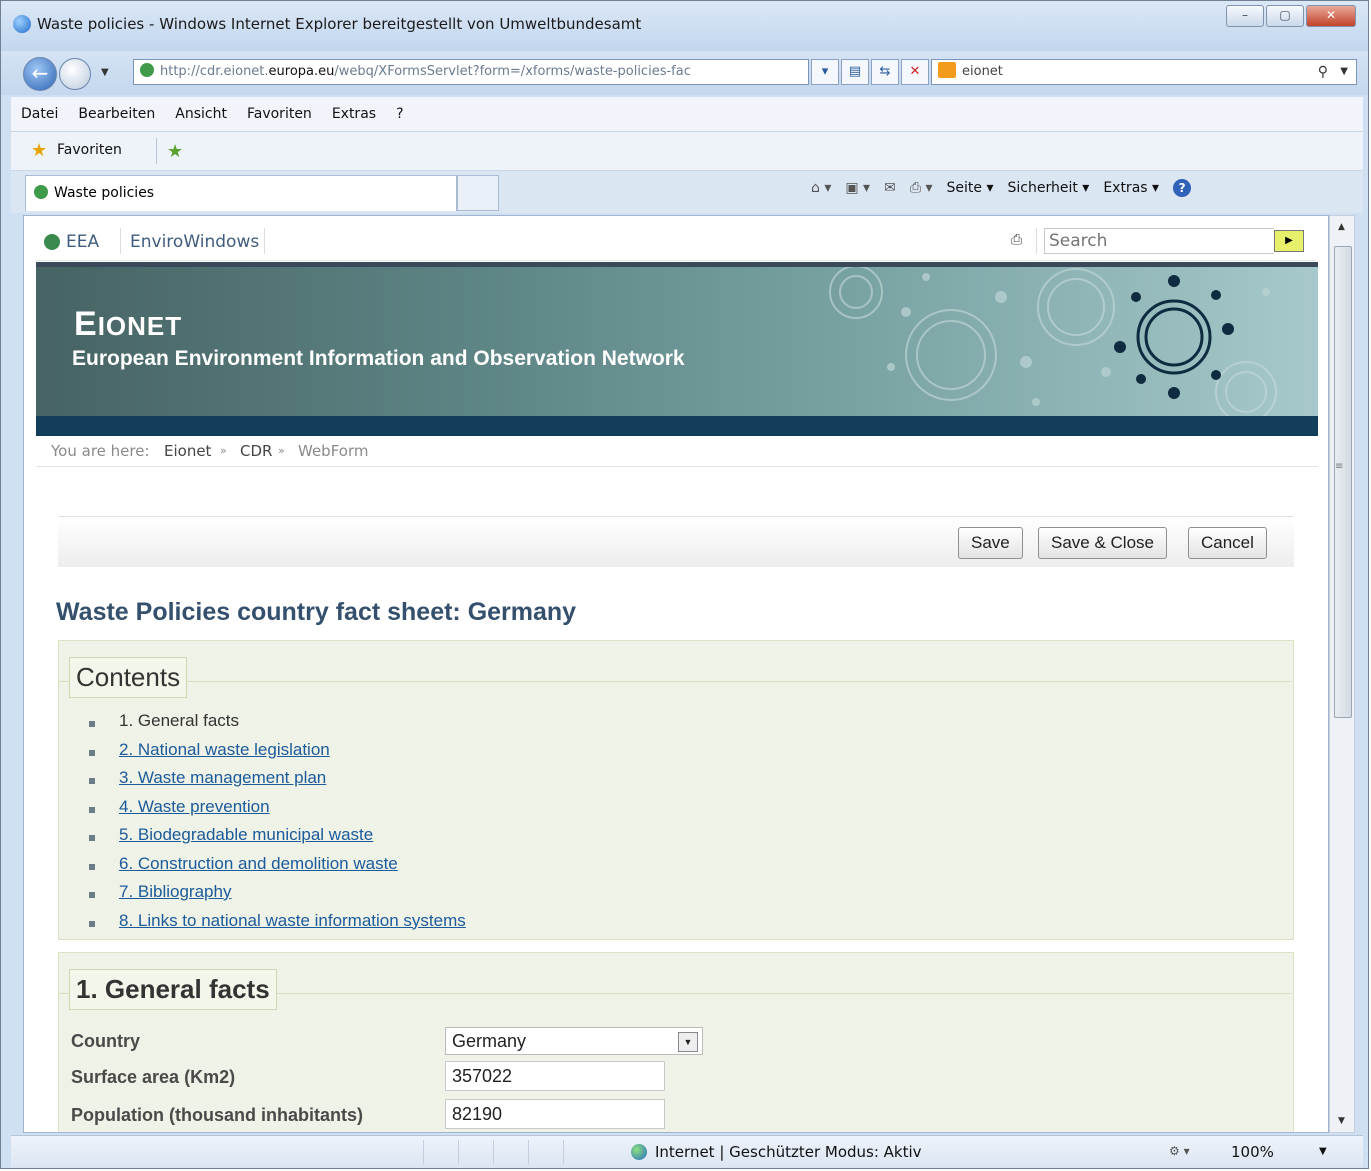 Image resolution: width=1371 pixels, height=1171 pixels. Describe the element at coordinates (1182, 188) in the screenshot. I see `help-icon: ?` at that location.